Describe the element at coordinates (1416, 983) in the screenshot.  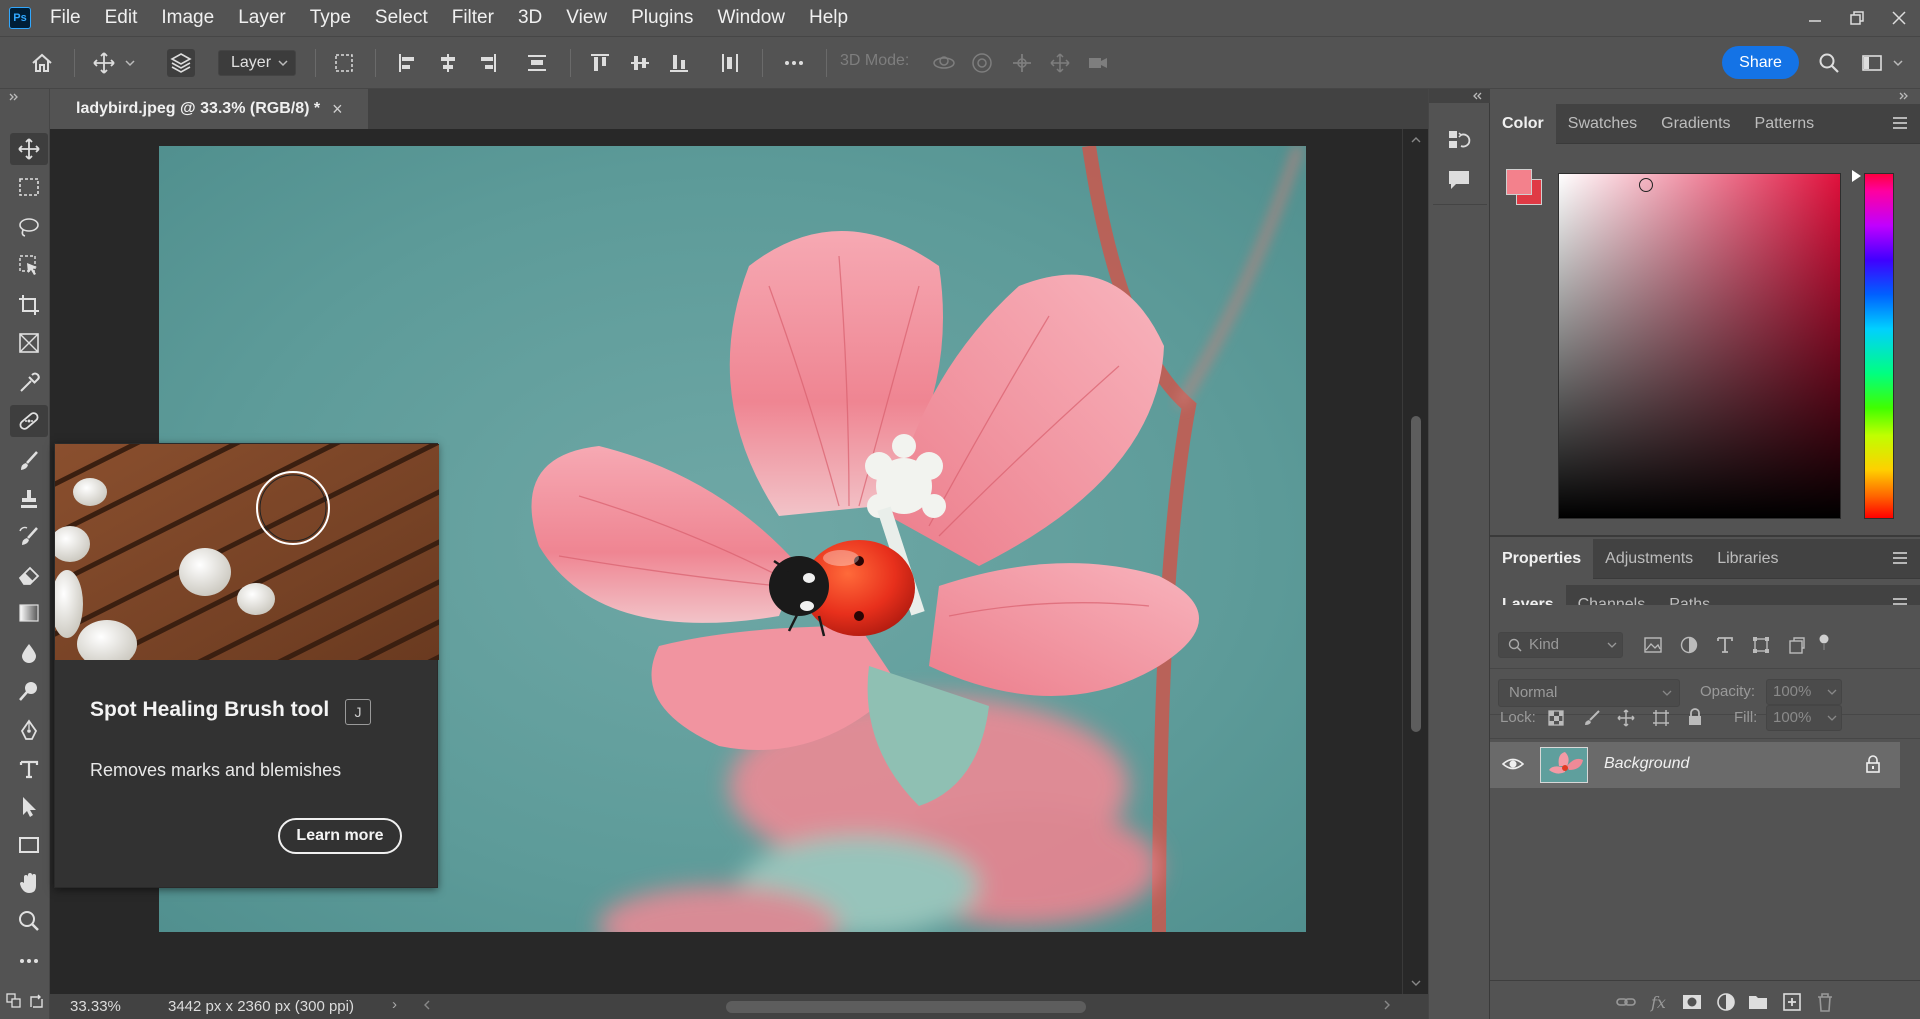
I see `scroll-down-icon` at that location.